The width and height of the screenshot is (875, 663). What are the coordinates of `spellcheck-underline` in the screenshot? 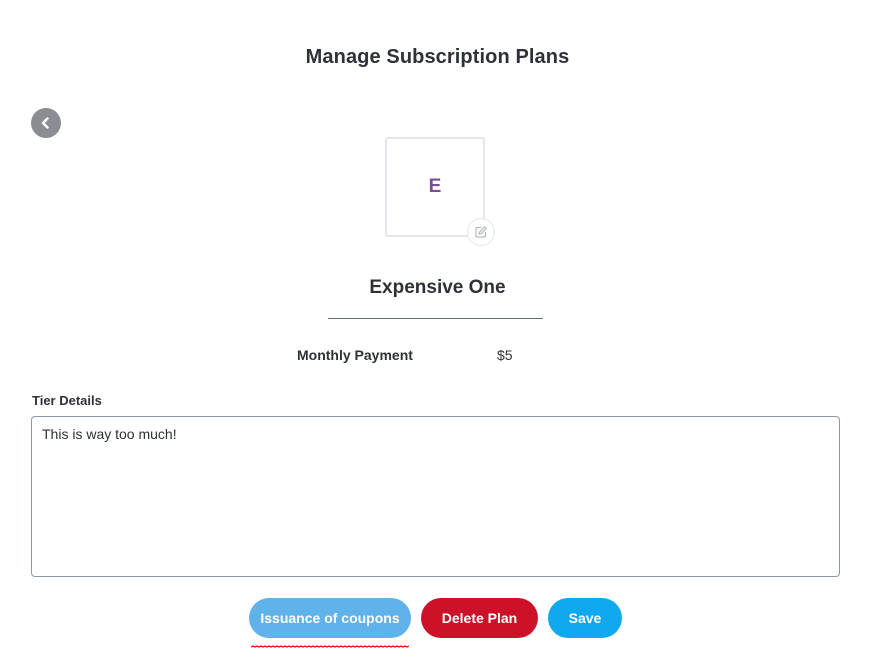 It's located at (330, 646).